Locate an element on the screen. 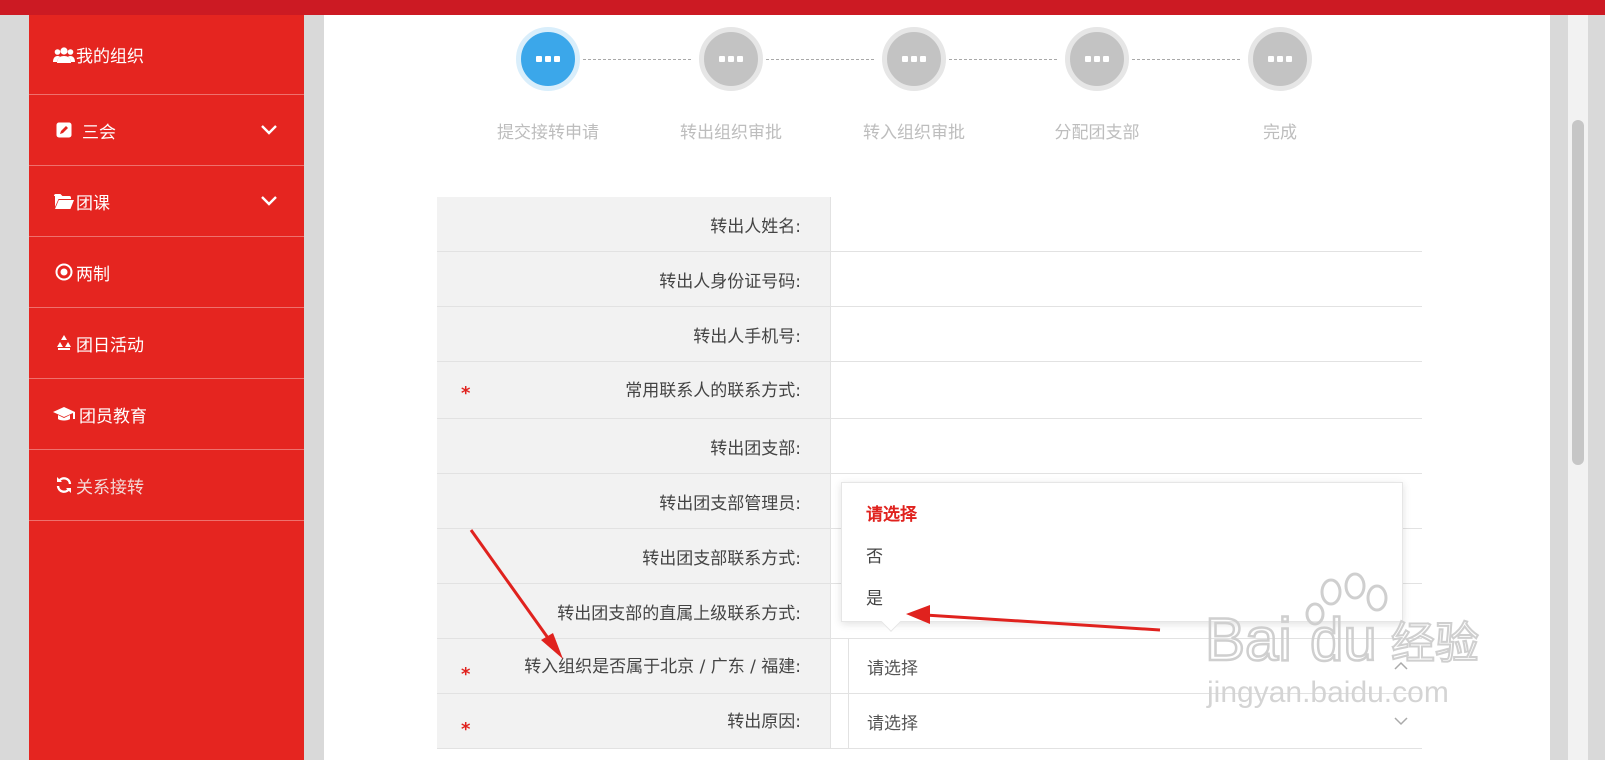  form-row-out-branch: 转出团支部: is located at coordinates (929, 446).